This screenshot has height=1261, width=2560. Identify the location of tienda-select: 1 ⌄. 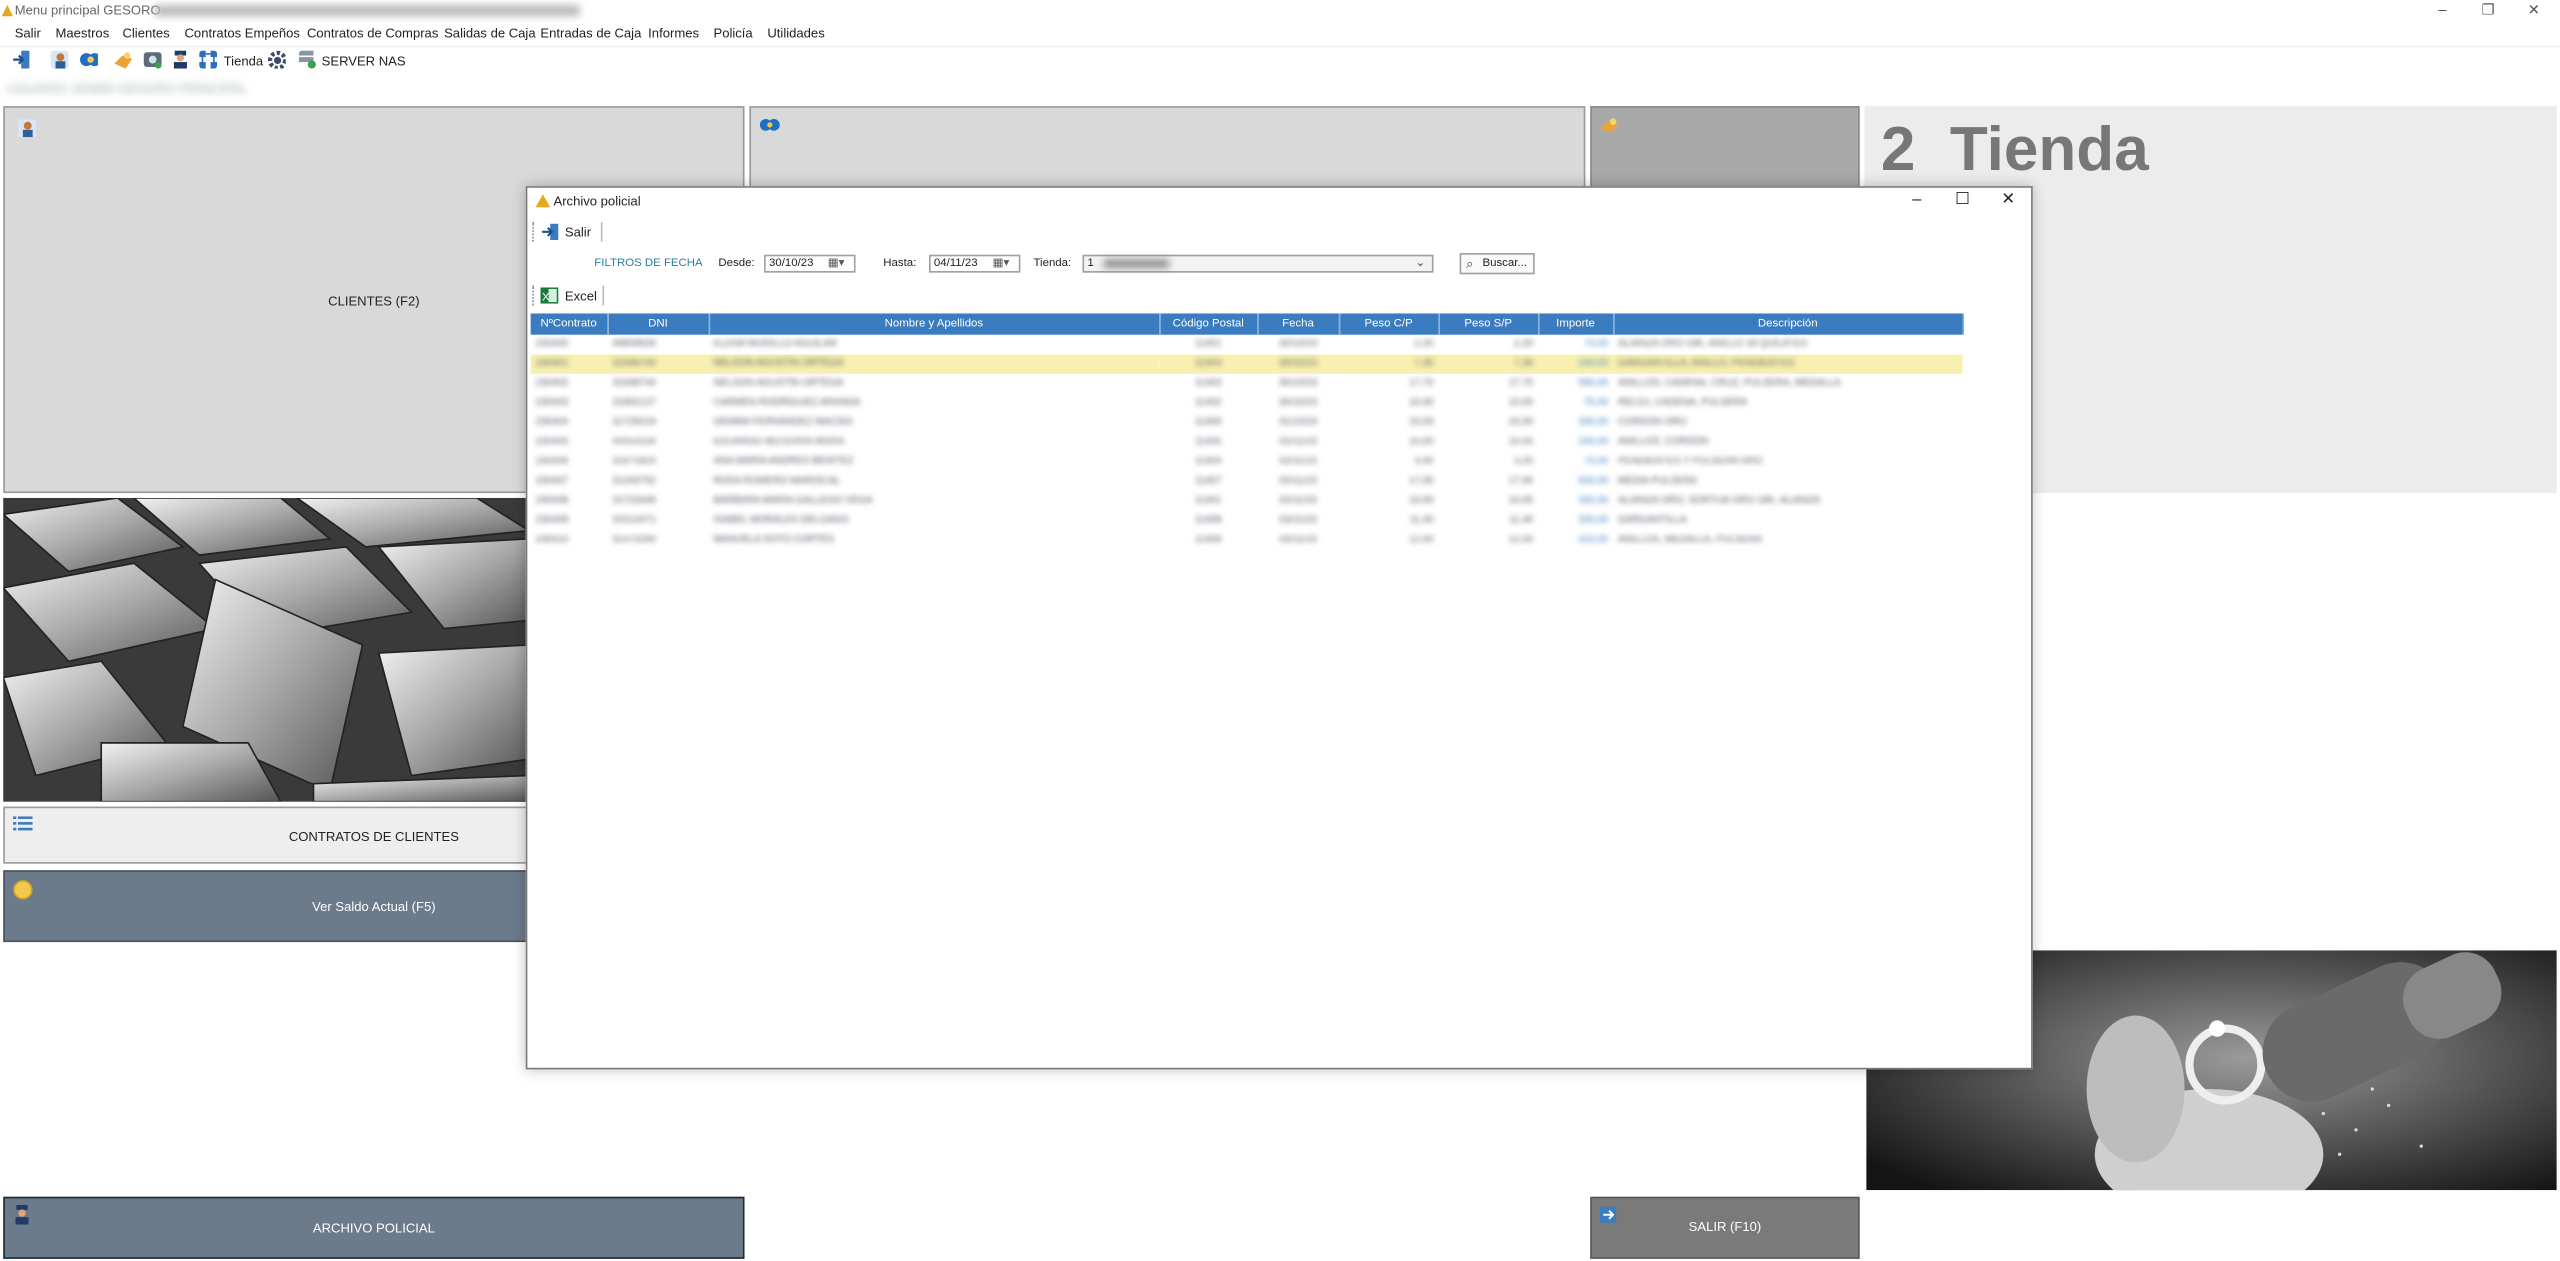
(1258, 263).